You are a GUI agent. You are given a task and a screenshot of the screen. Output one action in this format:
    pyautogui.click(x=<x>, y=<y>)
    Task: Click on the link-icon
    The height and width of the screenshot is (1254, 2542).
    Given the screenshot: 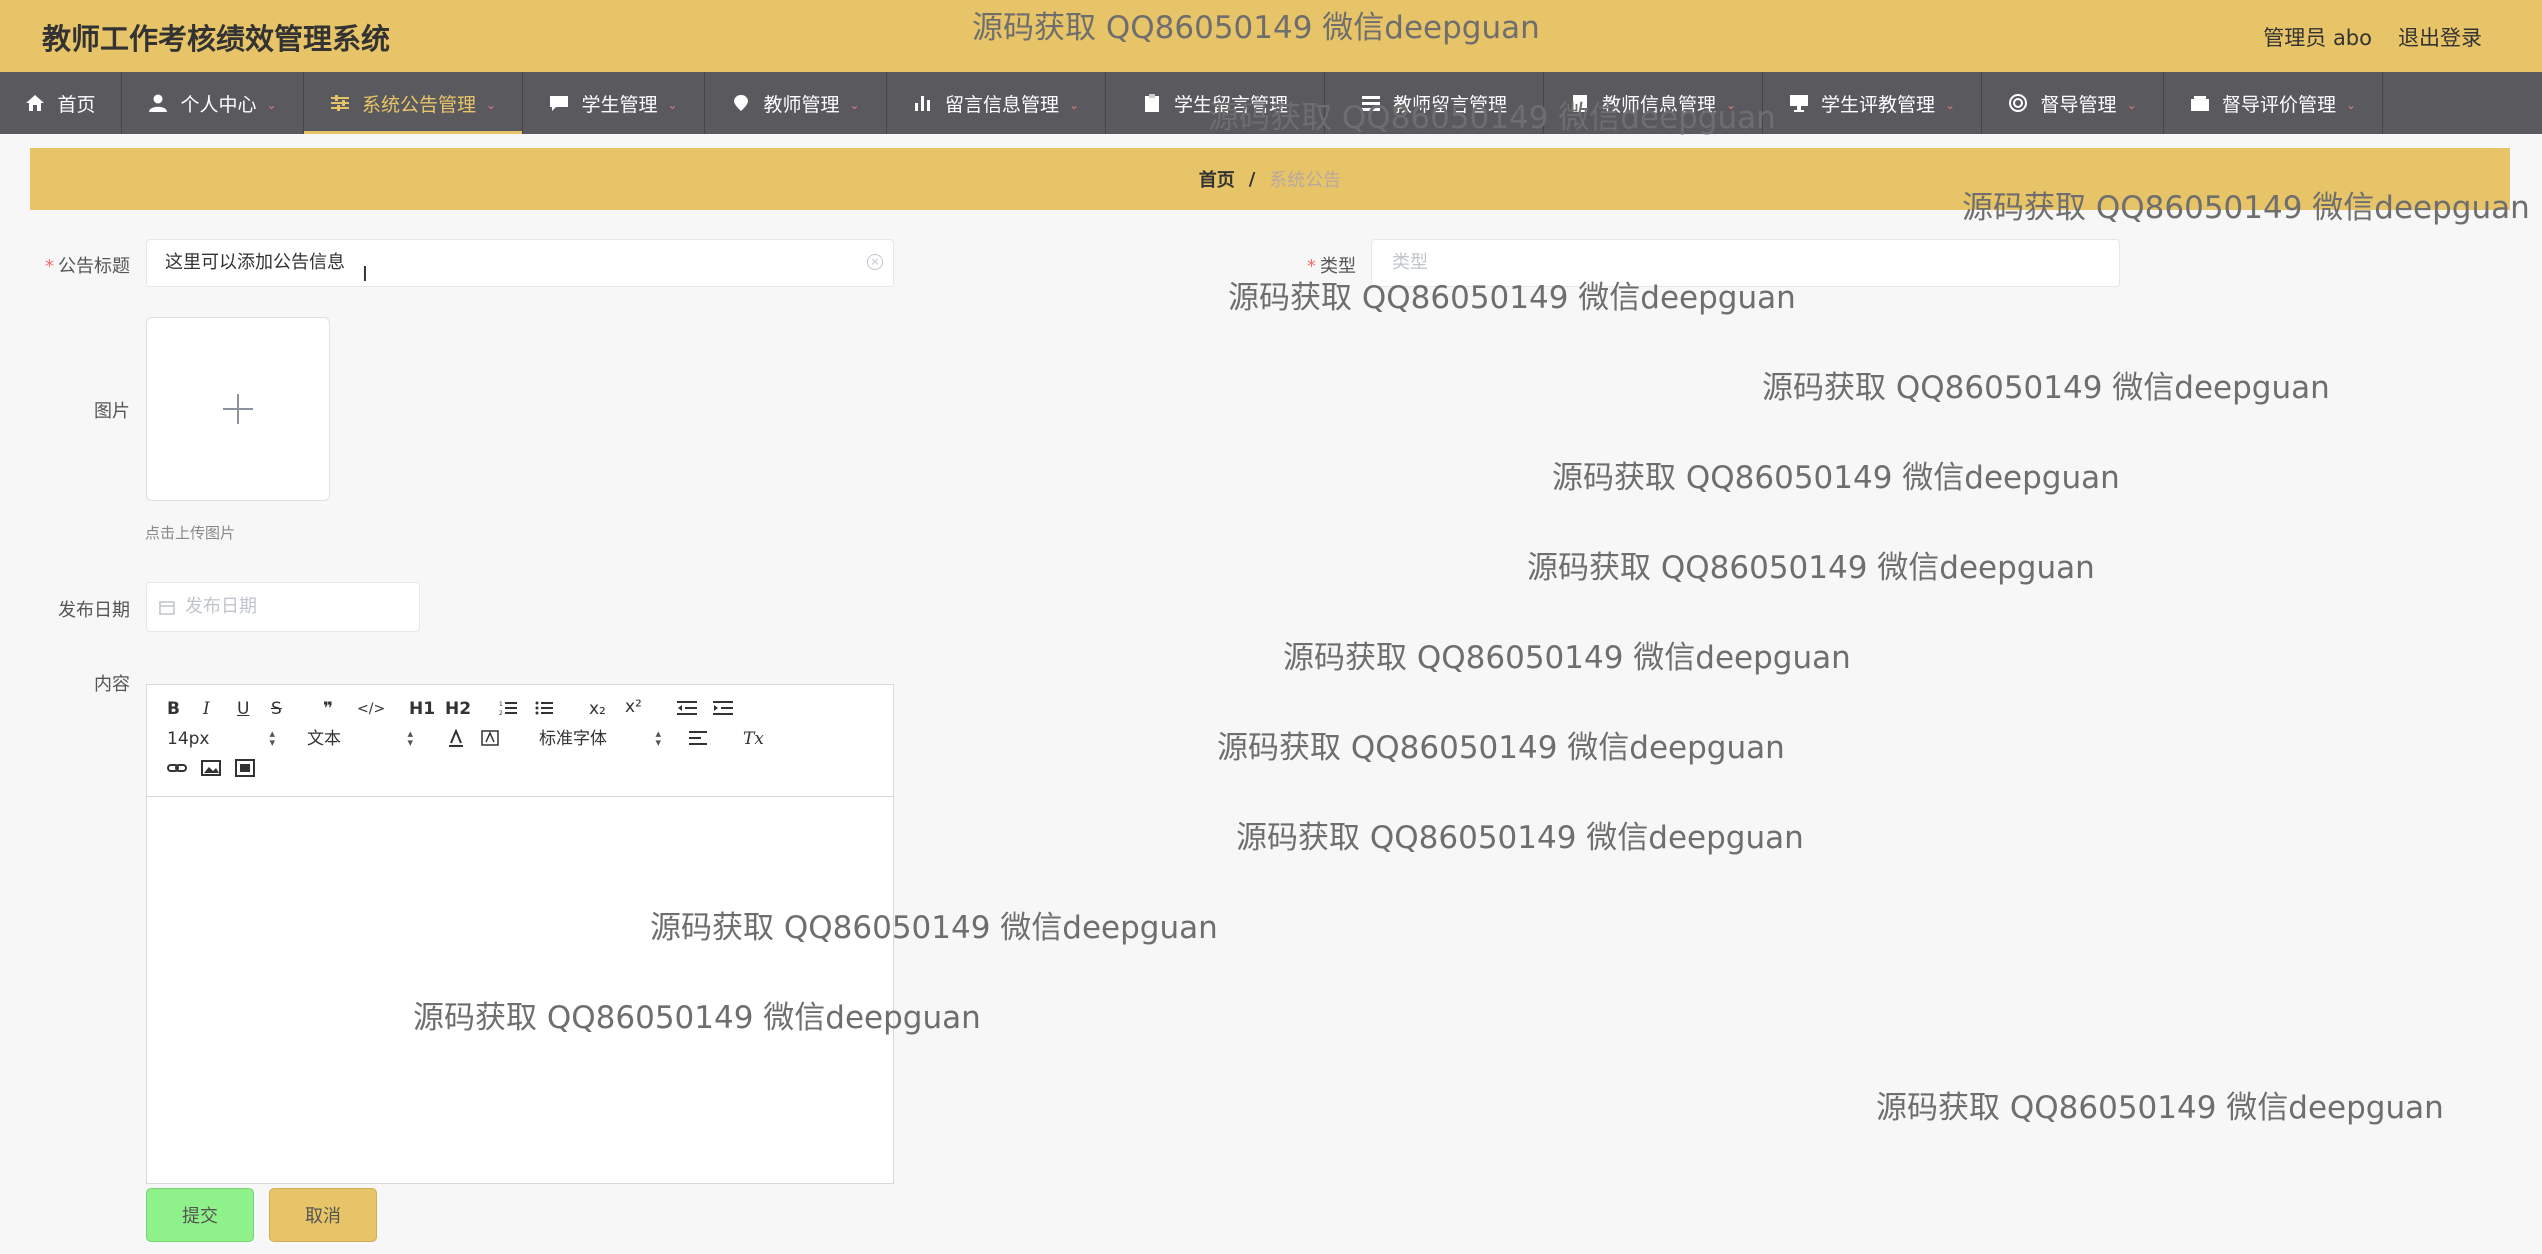 What is the action you would take?
    pyautogui.click(x=177, y=770)
    